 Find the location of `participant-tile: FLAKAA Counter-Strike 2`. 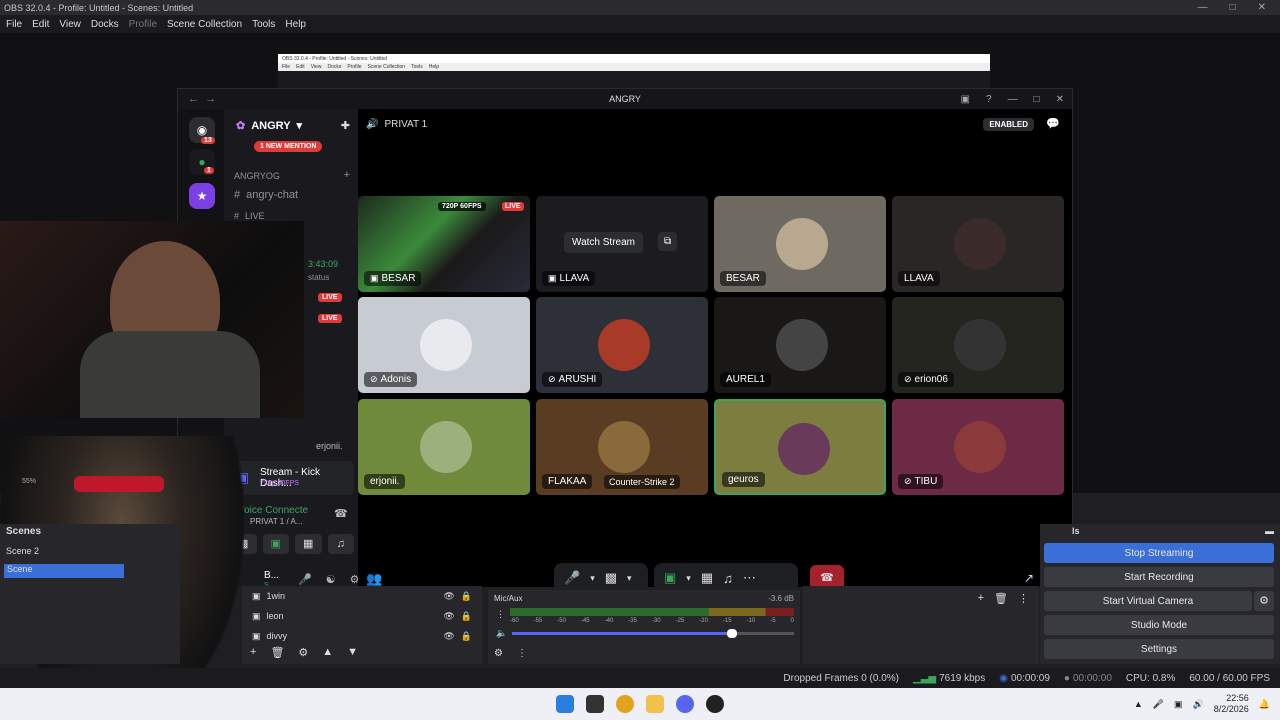

participant-tile: FLAKAA Counter-Strike 2 is located at coordinates (622, 447).